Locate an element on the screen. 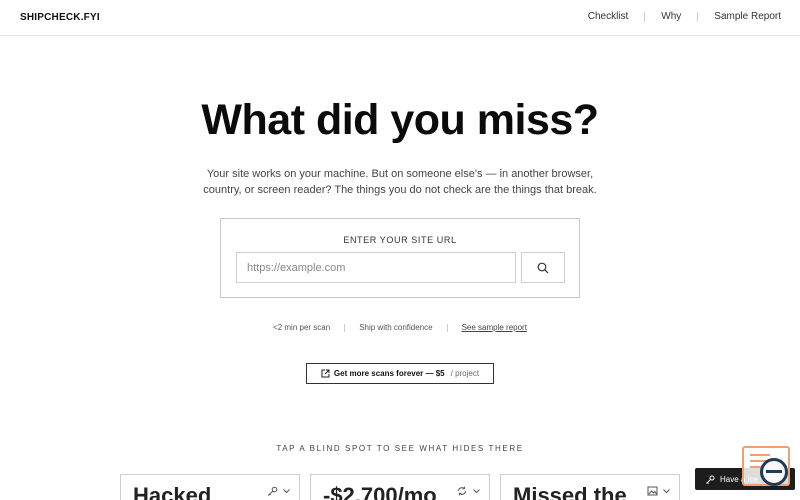  buy-scans-button: Get more scans forever — $5 / project is located at coordinates (400, 373).